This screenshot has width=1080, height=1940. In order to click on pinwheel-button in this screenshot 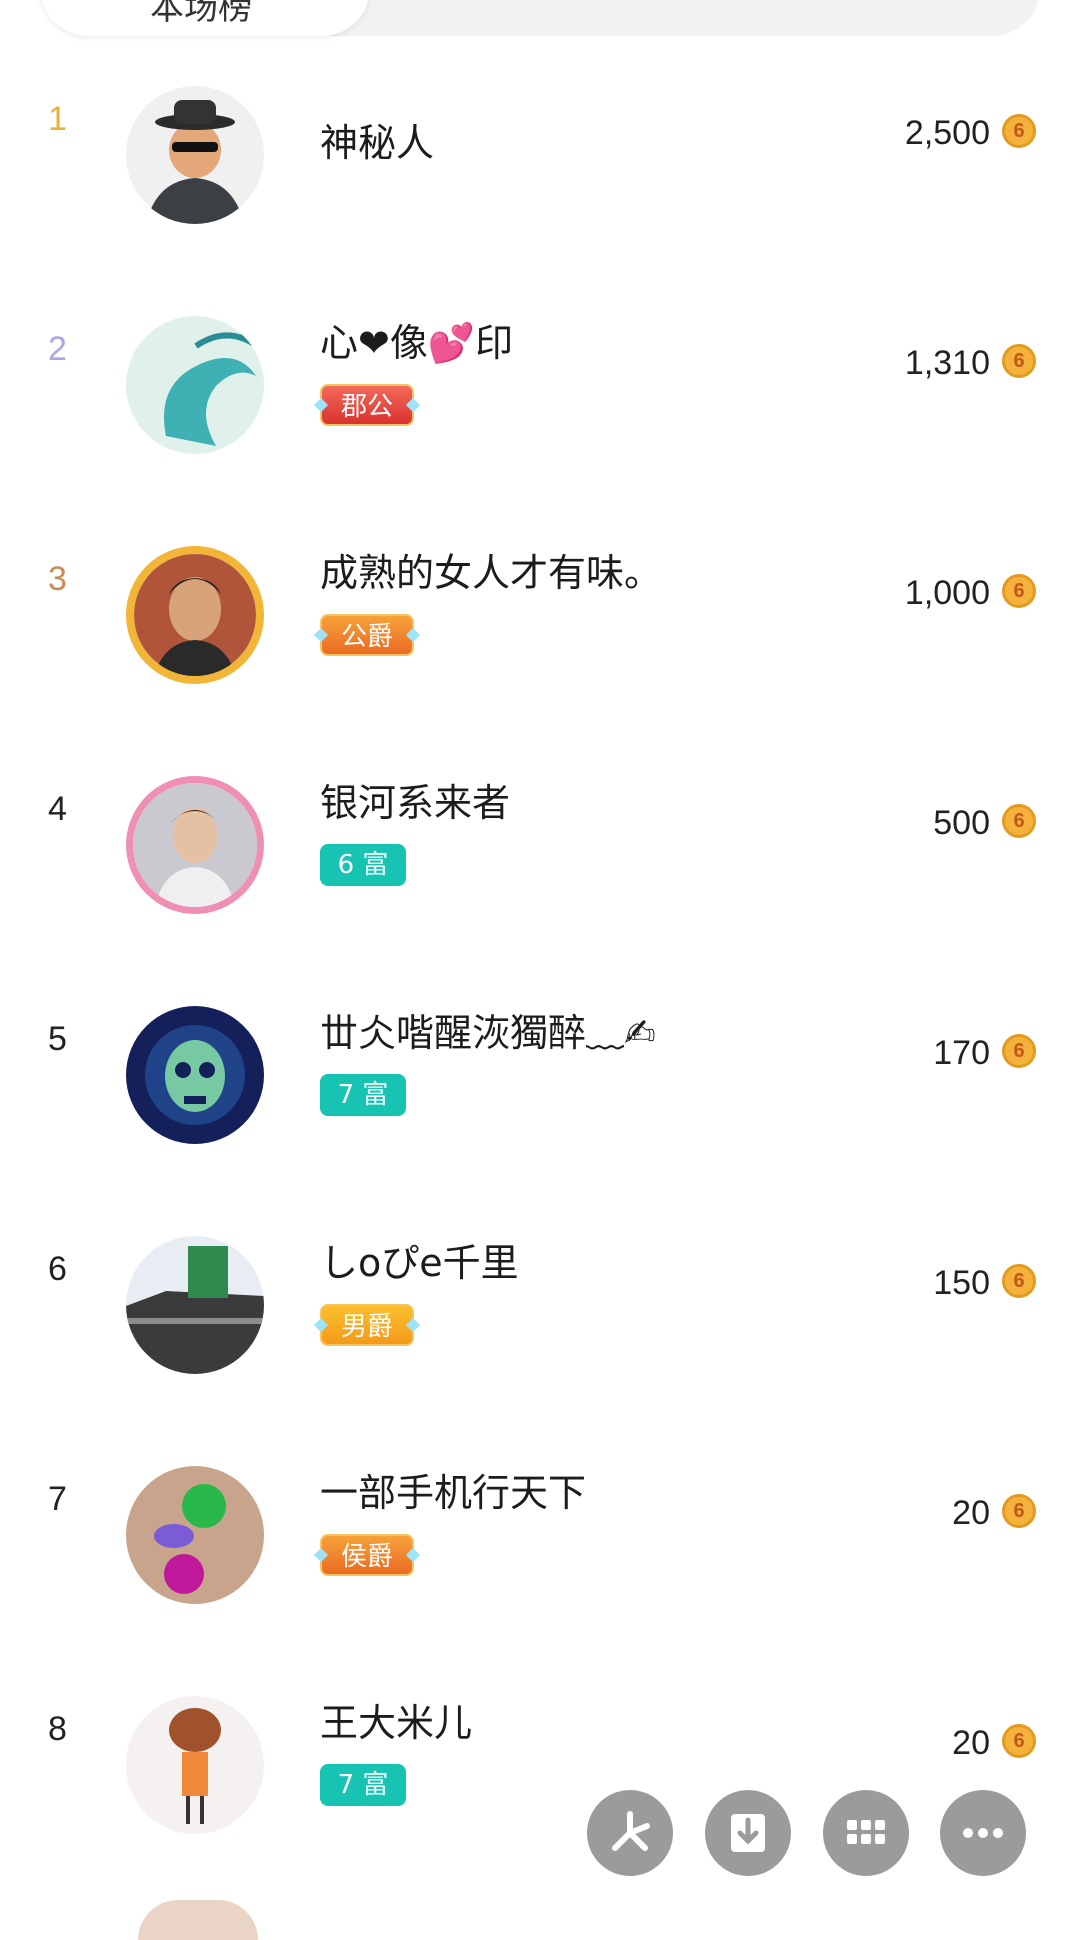, I will do `click(630, 1833)`.